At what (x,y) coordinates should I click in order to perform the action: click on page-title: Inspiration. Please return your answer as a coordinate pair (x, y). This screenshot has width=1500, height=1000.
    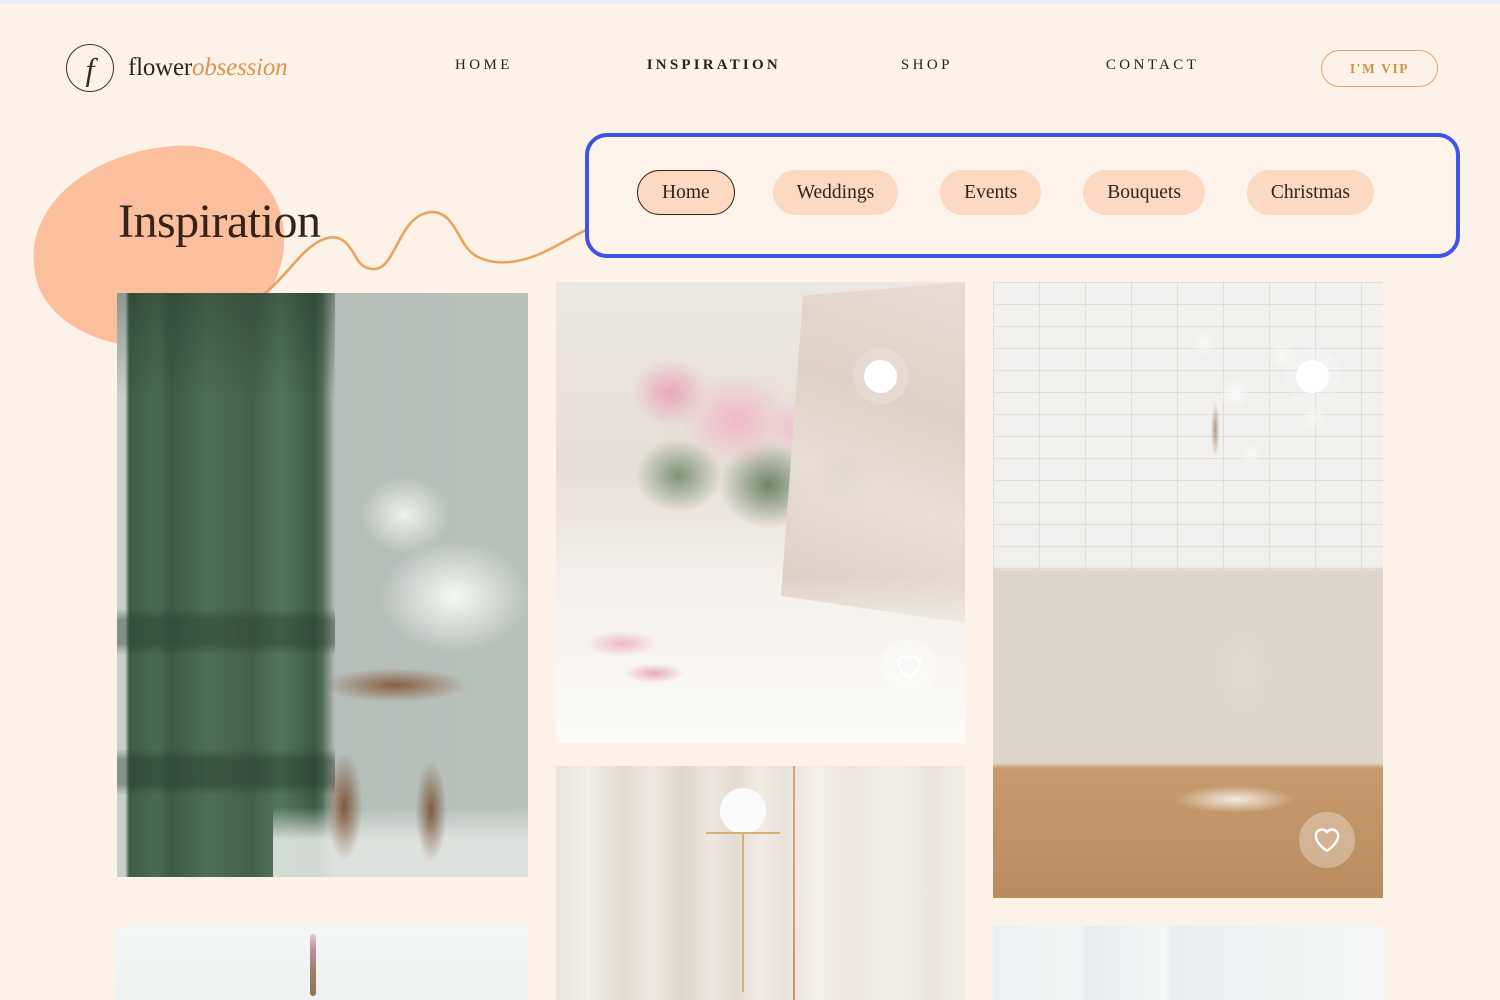
    Looking at the image, I should click on (219, 221).